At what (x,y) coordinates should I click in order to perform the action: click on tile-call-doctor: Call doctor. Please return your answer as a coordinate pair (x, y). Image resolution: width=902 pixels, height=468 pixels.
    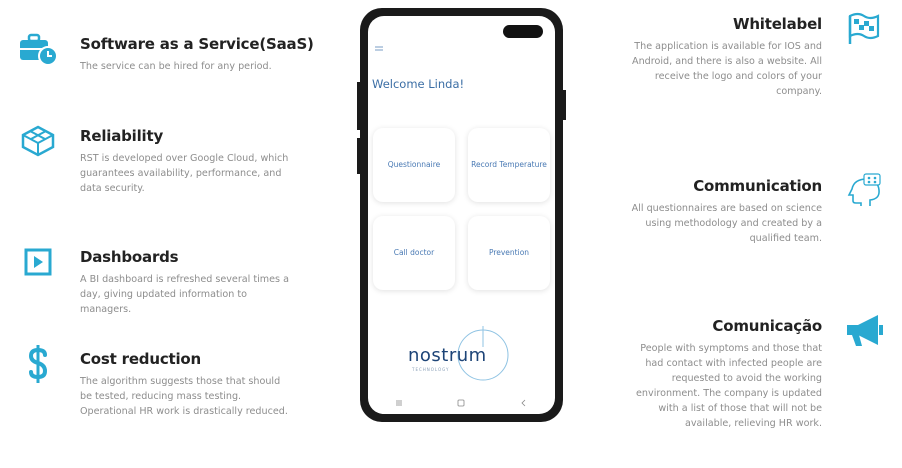
    Looking at the image, I should click on (414, 253).